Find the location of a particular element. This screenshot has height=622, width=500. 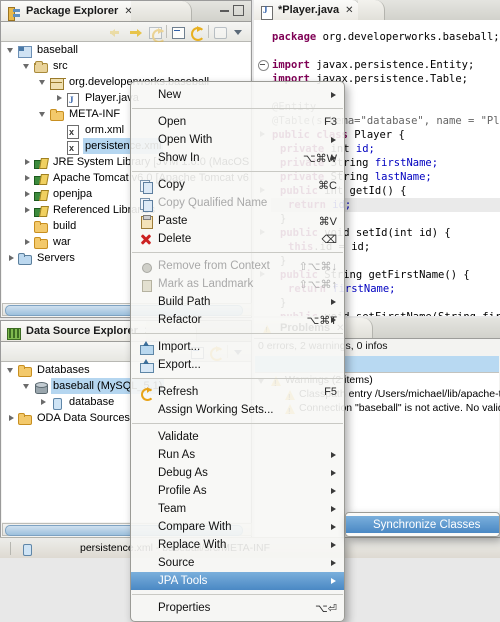

proj-icon is located at coordinates (24, 50).